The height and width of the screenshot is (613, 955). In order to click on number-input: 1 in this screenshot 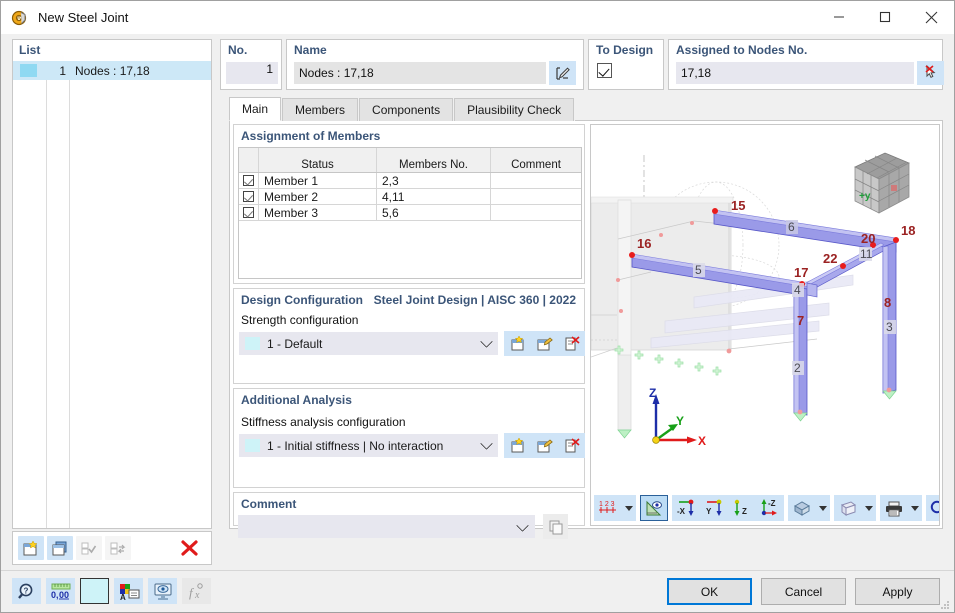, I will do `click(252, 73)`.